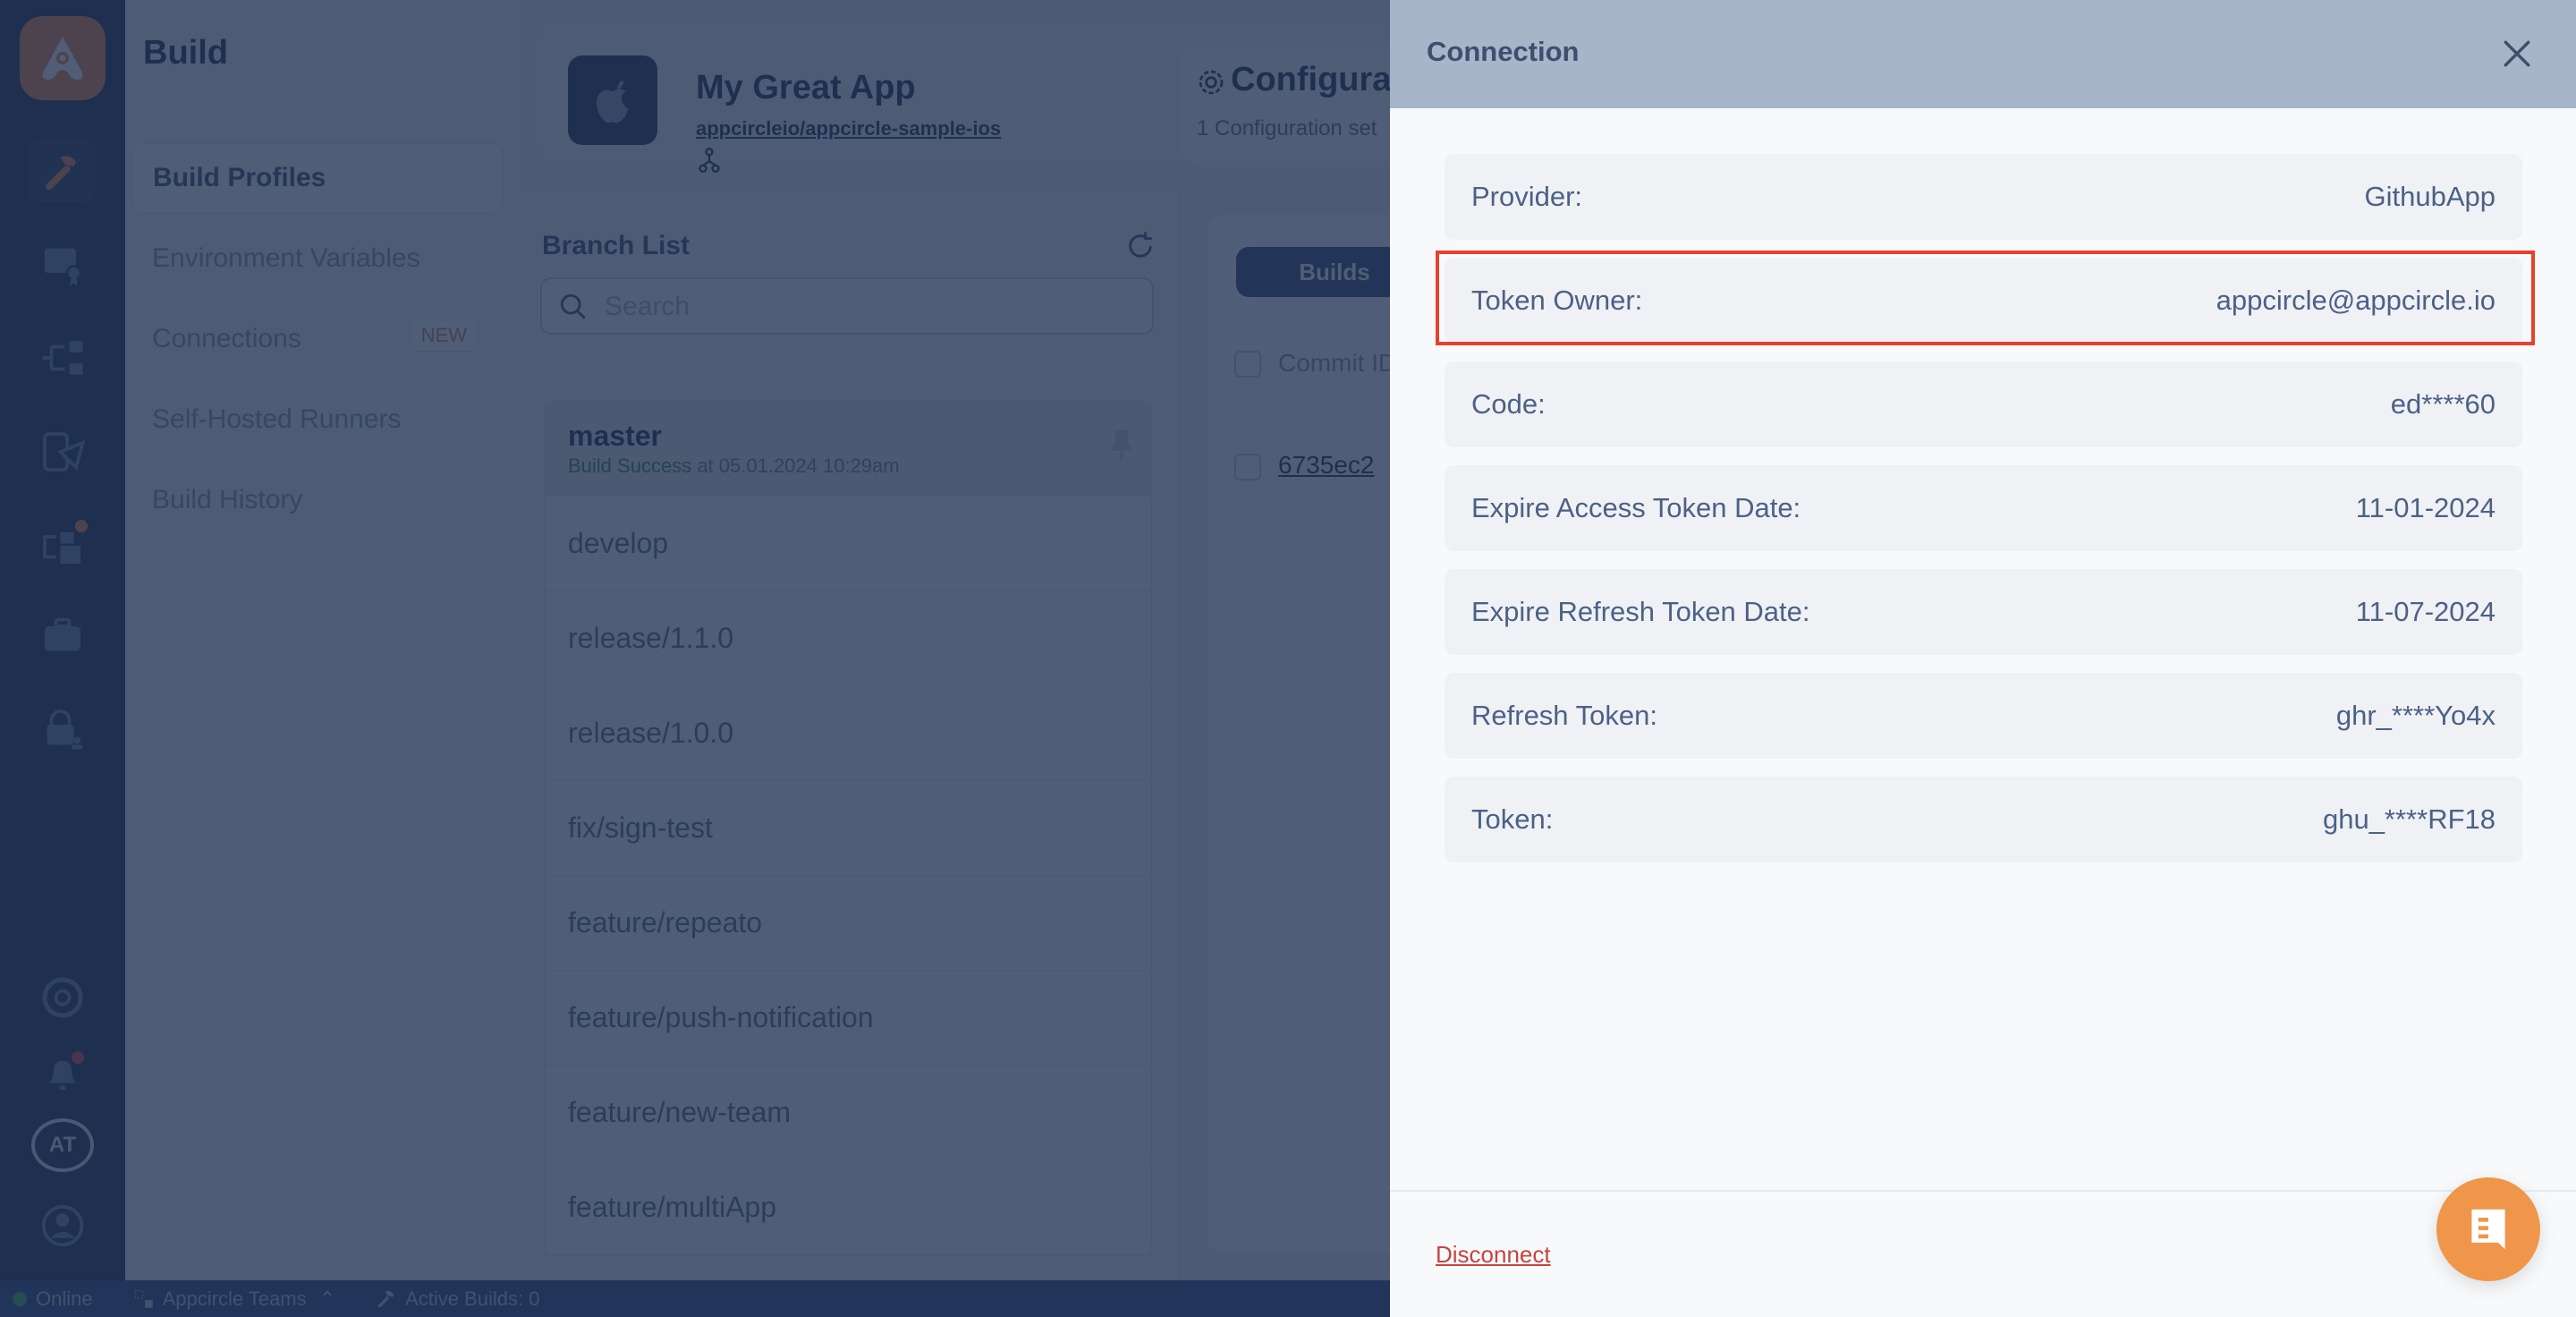 This screenshot has width=2576, height=1317. What do you see at coordinates (2356, 300) in the screenshot?
I see `field-value: appcircle@appcircle.io` at bounding box center [2356, 300].